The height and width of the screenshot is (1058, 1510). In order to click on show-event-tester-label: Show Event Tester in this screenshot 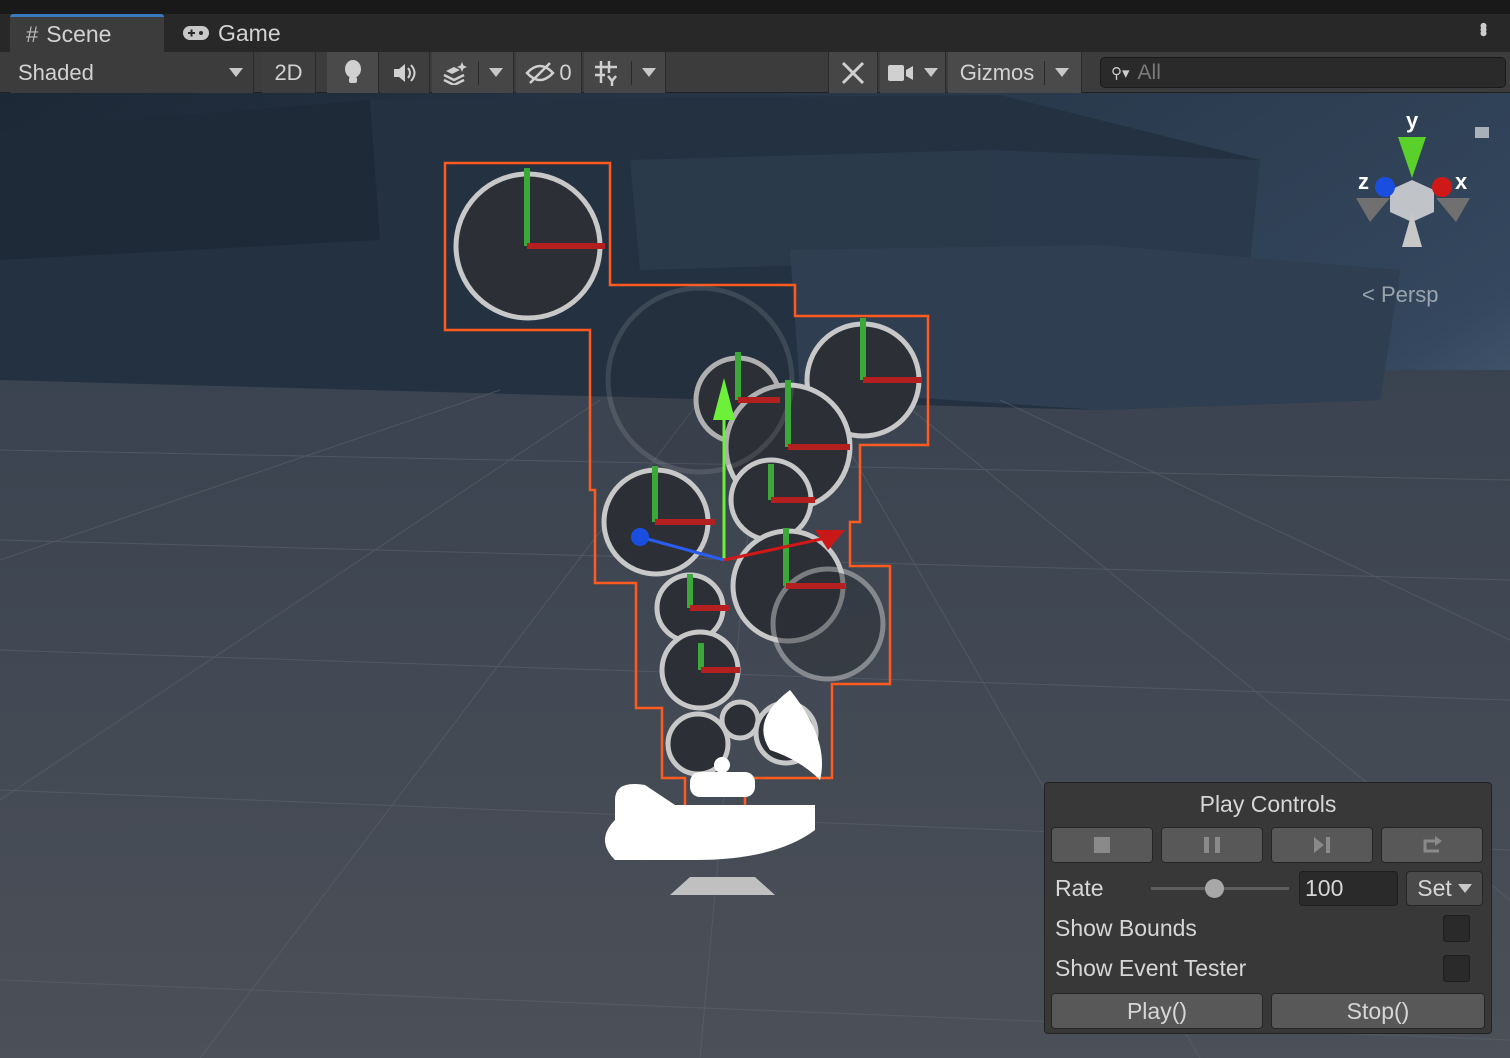, I will do `click(1151, 968)`.